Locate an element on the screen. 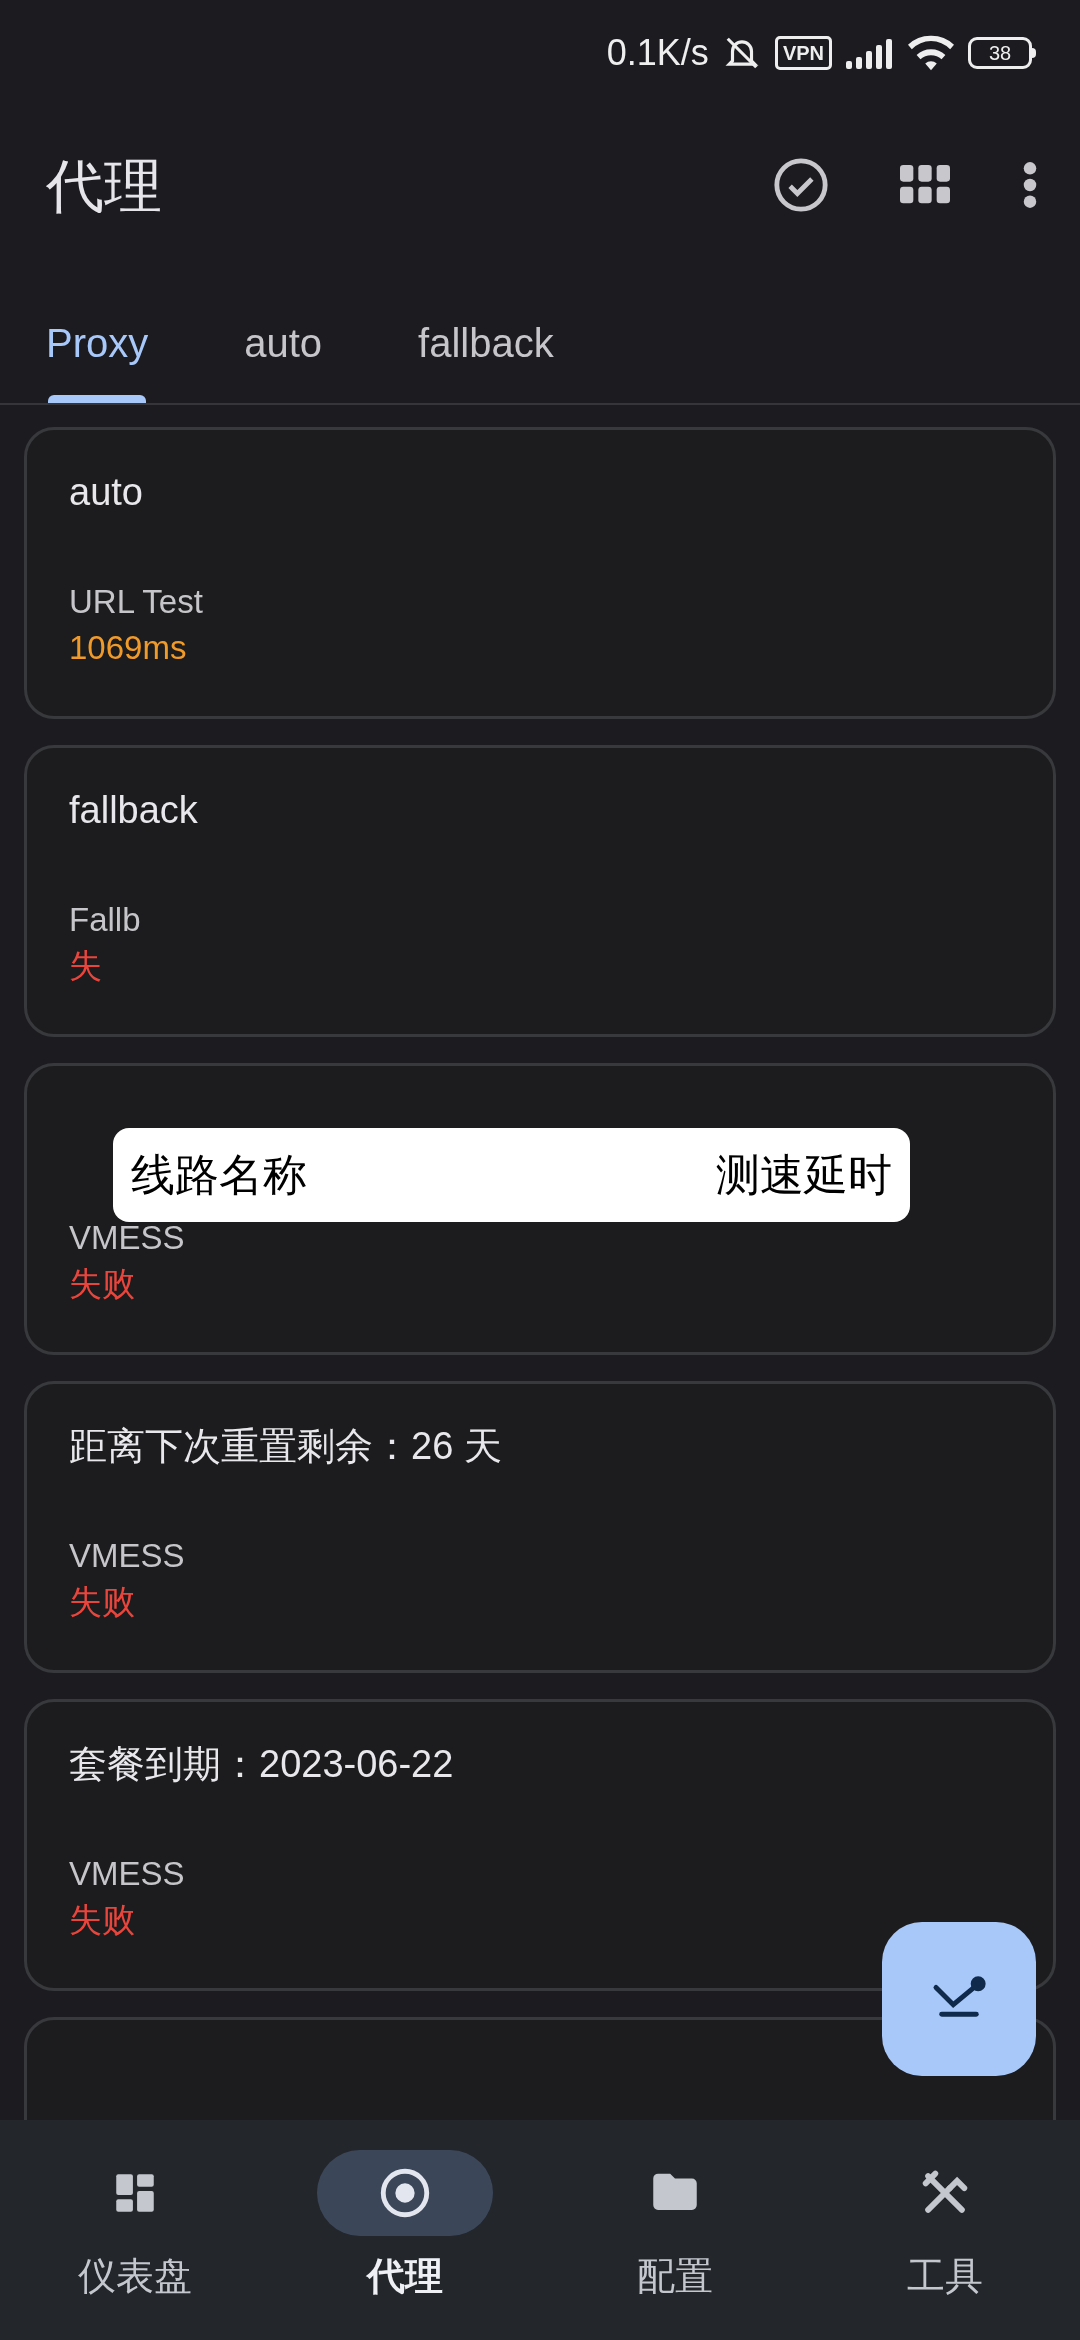 The image size is (1080, 2340). group-name: 距离下次重置剩余：26 天 is located at coordinates (285, 1446).